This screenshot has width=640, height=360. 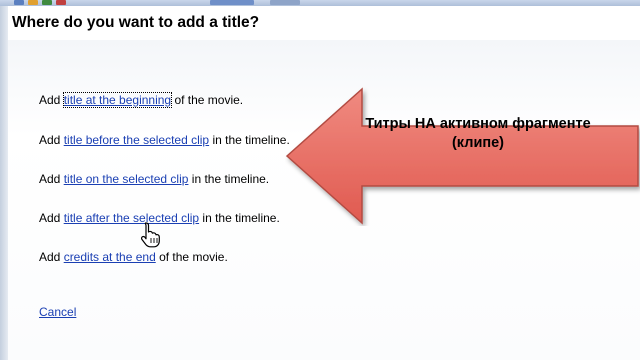 I want to click on callout-text: Титры НА активном фрагменте (клипе), so click(x=478, y=134).